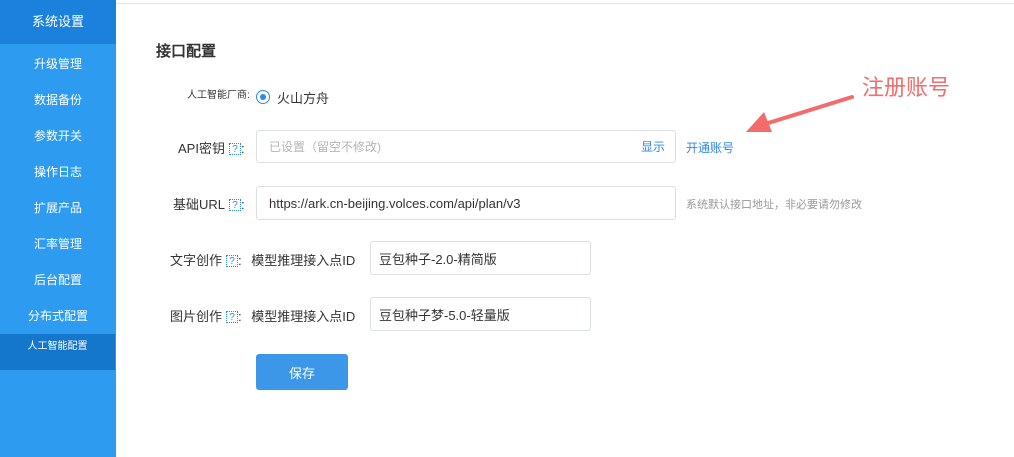 This screenshot has width=1014, height=457. Describe the element at coordinates (303, 316) in the screenshot. I see `image-endpoint-label: 模型推理接入点ID` at that location.